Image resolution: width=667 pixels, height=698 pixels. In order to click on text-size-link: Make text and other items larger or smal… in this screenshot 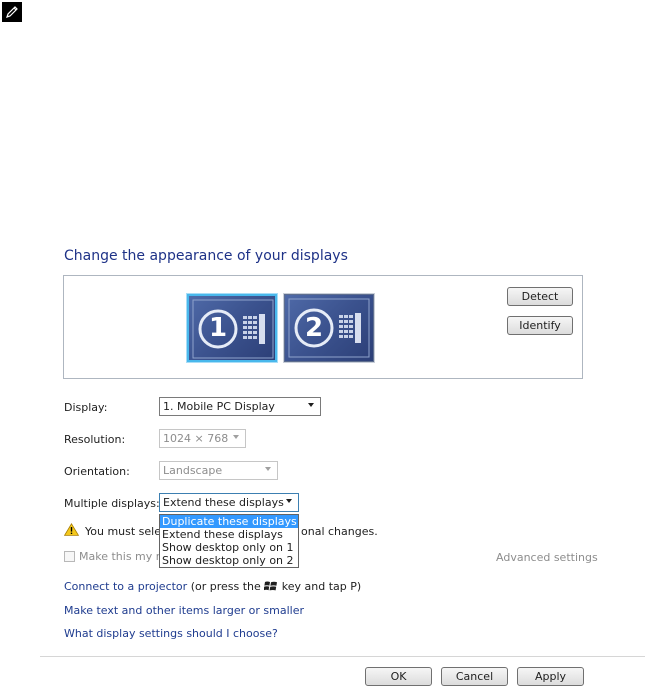, I will do `click(184, 610)`.